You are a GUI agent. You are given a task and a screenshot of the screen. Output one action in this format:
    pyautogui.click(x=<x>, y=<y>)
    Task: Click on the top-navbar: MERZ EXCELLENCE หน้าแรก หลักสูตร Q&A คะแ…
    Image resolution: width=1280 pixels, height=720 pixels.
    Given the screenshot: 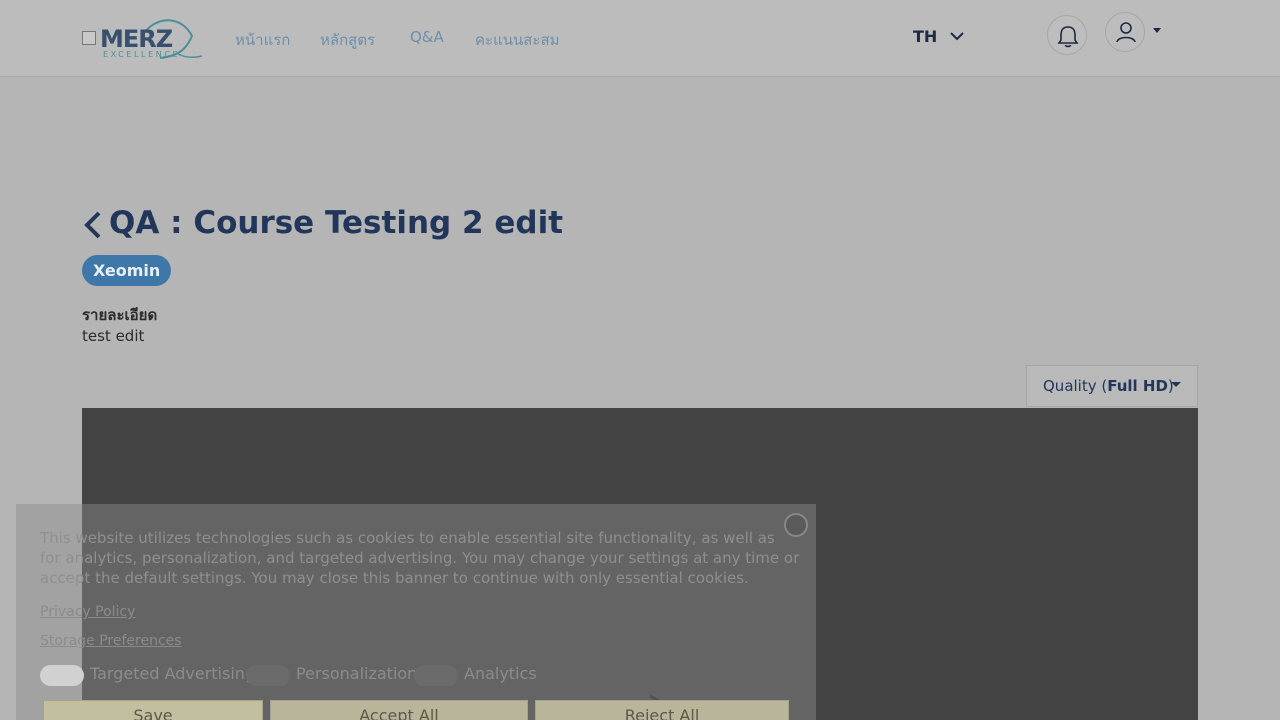 What is the action you would take?
    pyautogui.click(x=640, y=38)
    